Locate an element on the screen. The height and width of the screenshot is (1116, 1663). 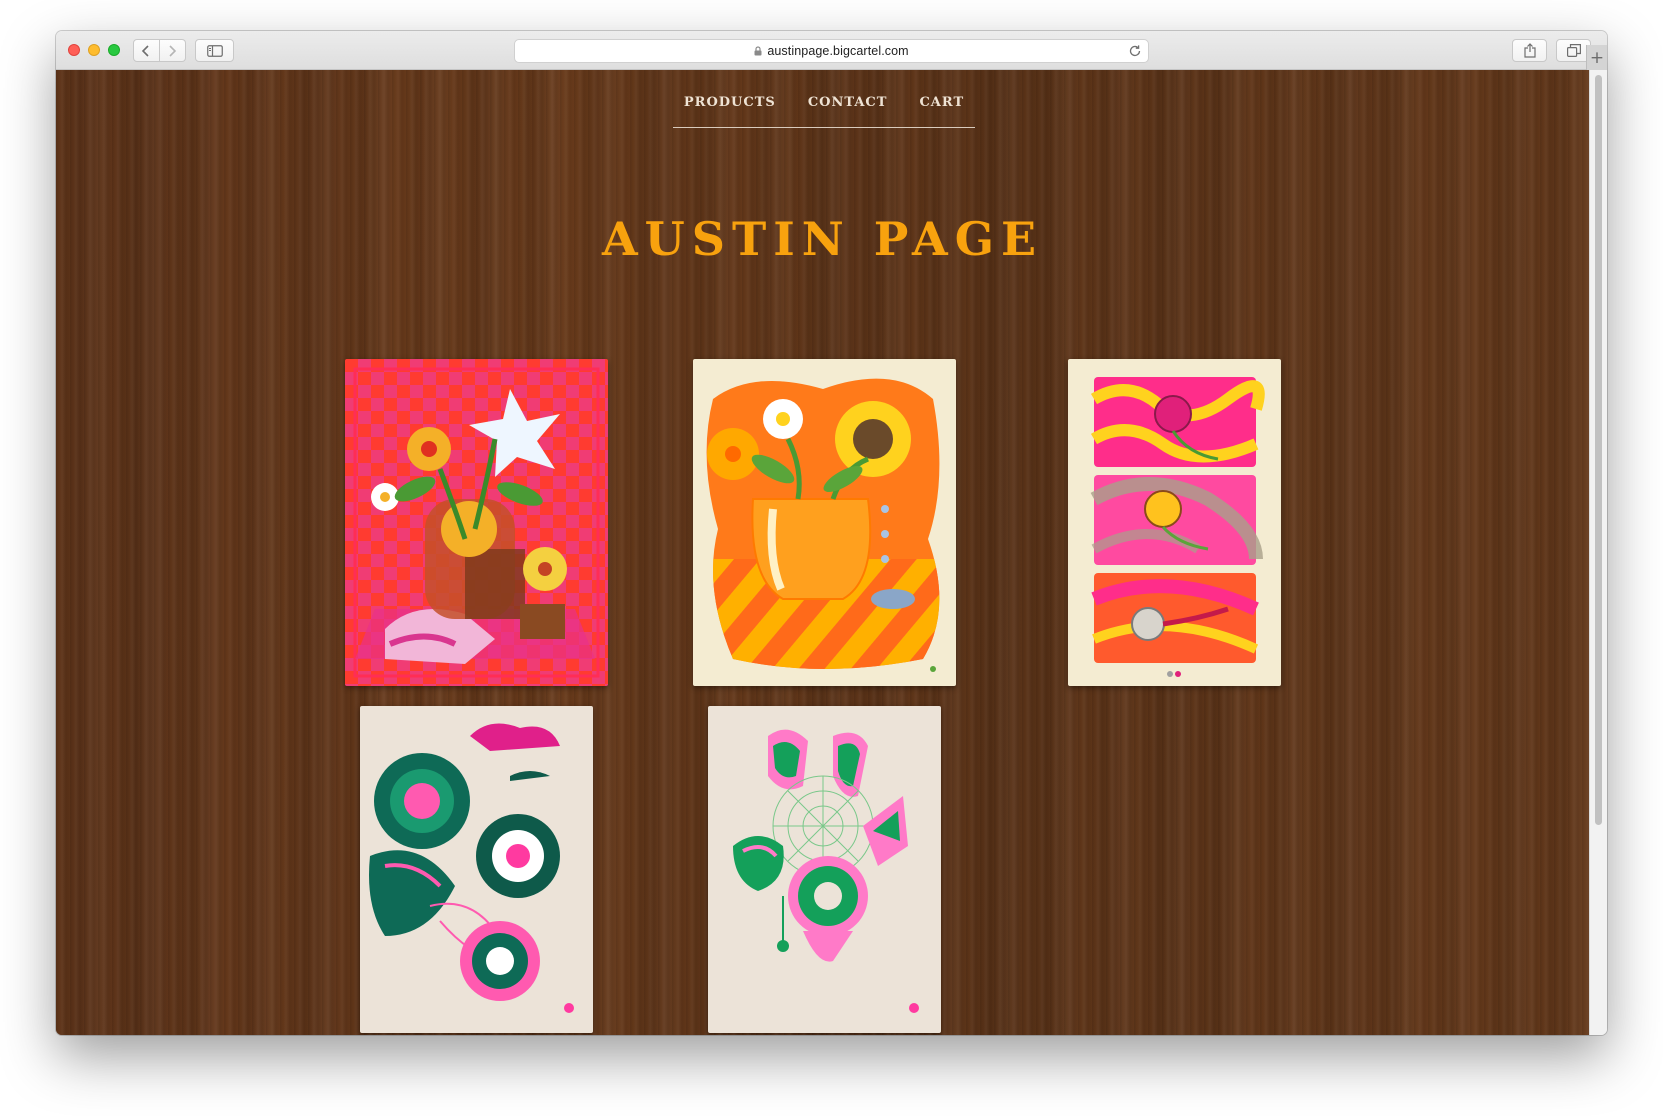
url-text: austinpage.bigcartel.com is located at coordinates (838, 51).